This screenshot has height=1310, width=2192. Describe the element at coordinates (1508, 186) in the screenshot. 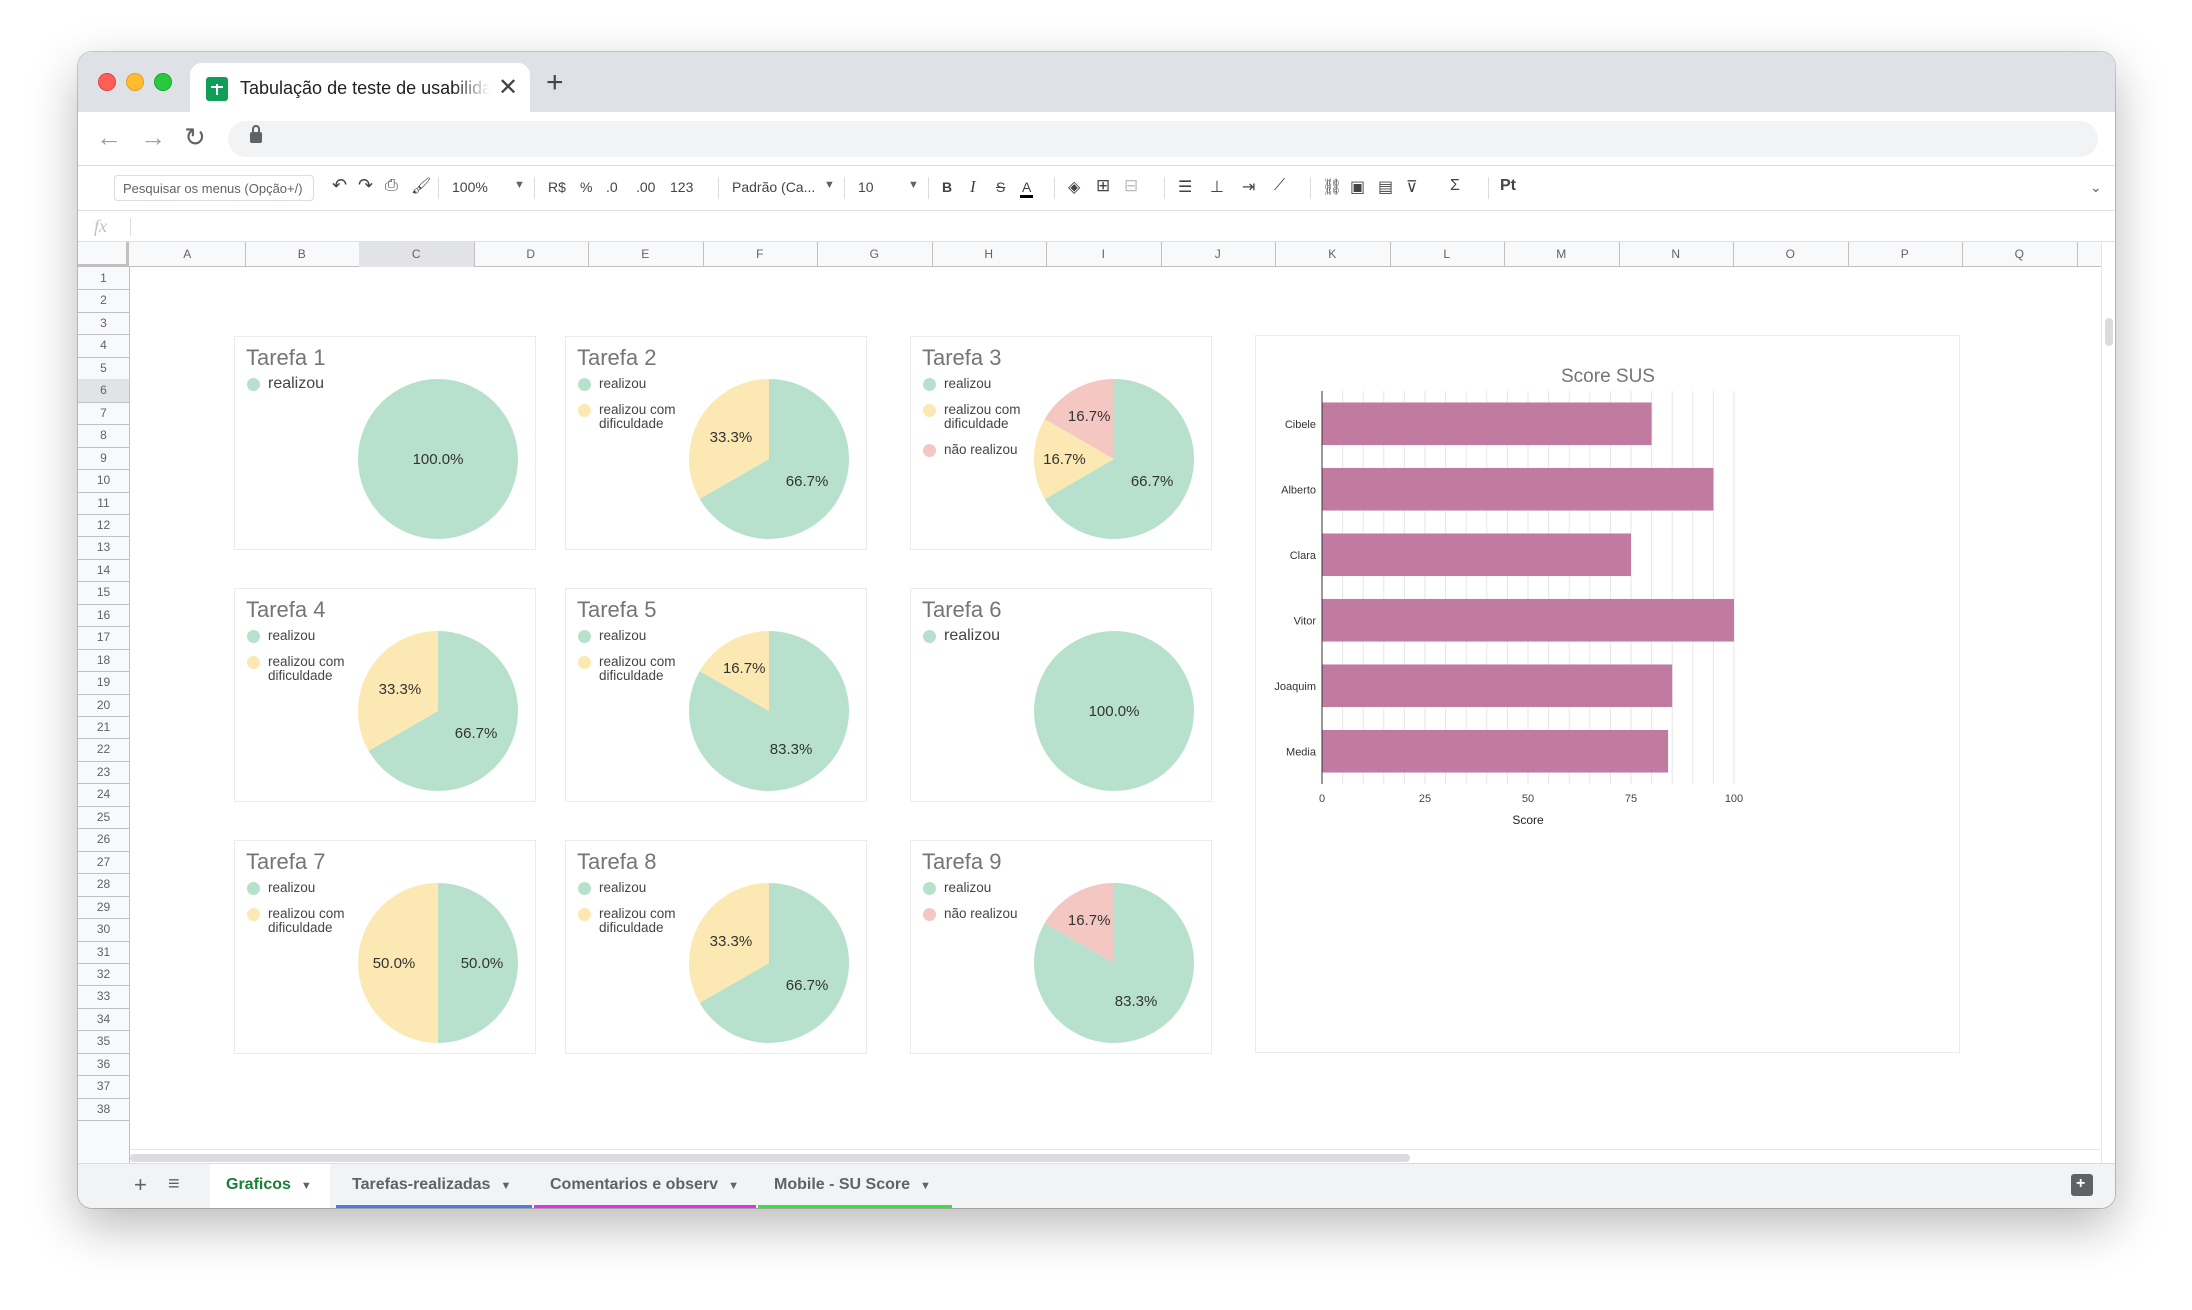

I see `input-tools-icon: Pt` at that location.